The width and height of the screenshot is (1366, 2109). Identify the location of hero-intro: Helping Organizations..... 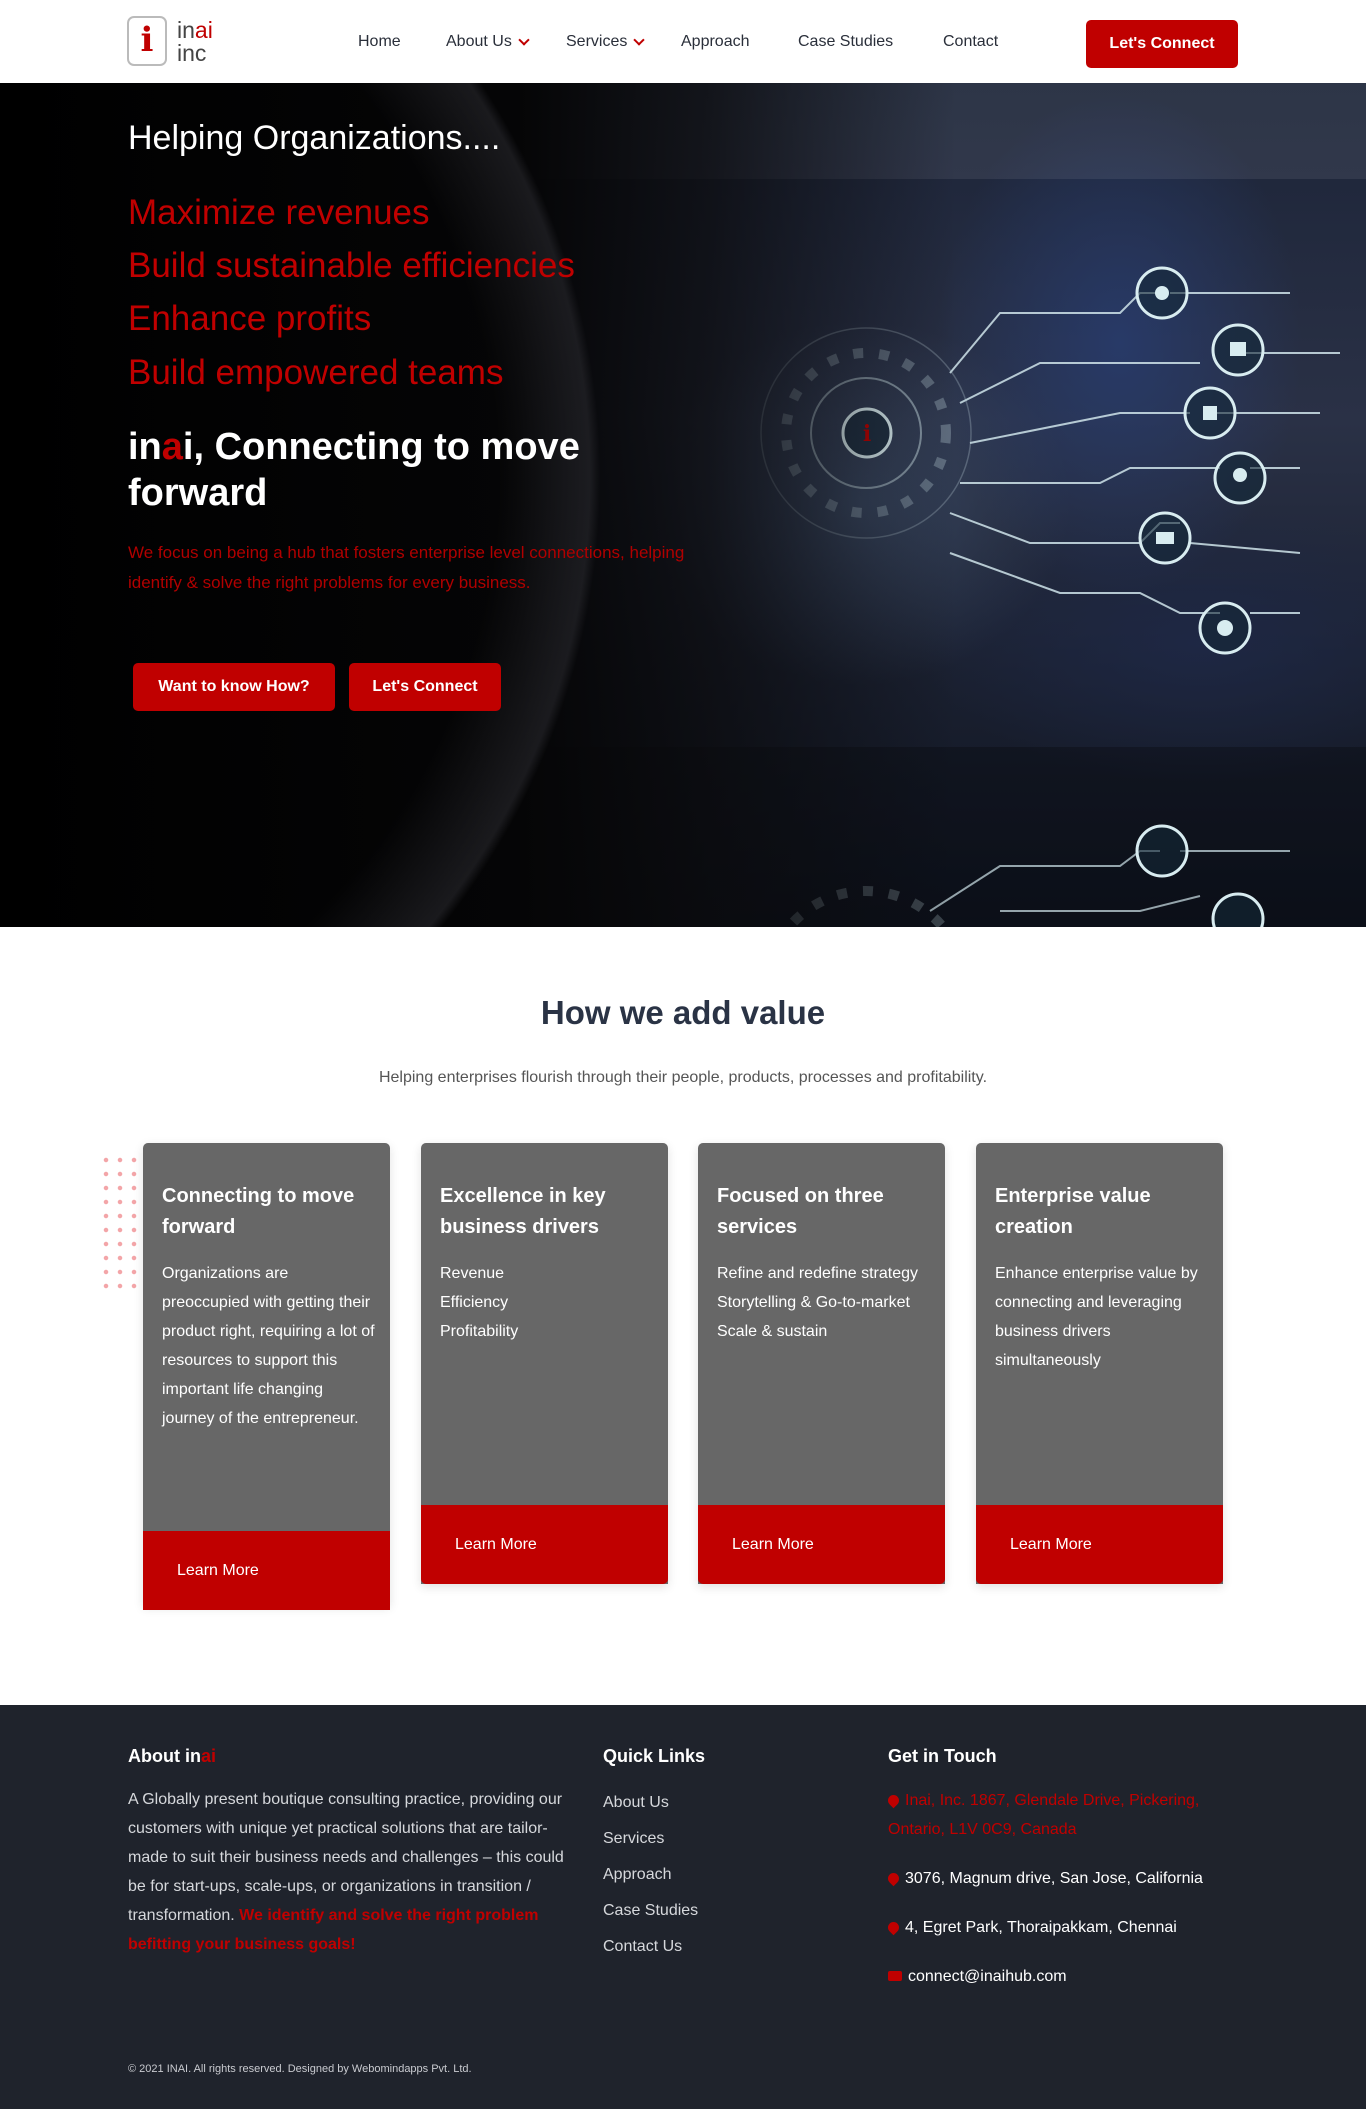
(314, 138).